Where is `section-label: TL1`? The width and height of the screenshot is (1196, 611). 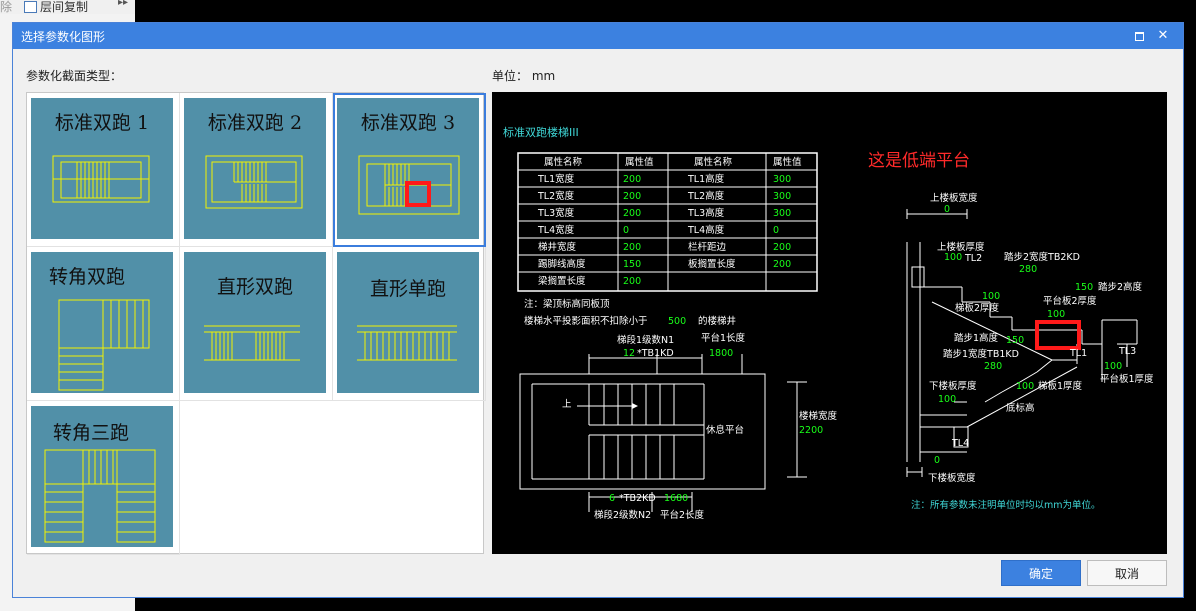
section-label: TL1 is located at coordinates (1078, 353).